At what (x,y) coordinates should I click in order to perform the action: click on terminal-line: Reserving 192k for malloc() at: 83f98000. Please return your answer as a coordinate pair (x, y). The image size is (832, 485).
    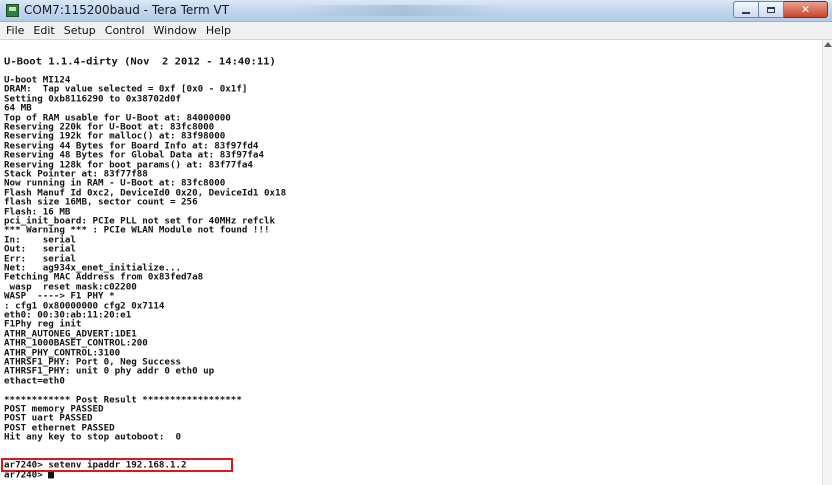
    Looking at the image, I should click on (115, 136).